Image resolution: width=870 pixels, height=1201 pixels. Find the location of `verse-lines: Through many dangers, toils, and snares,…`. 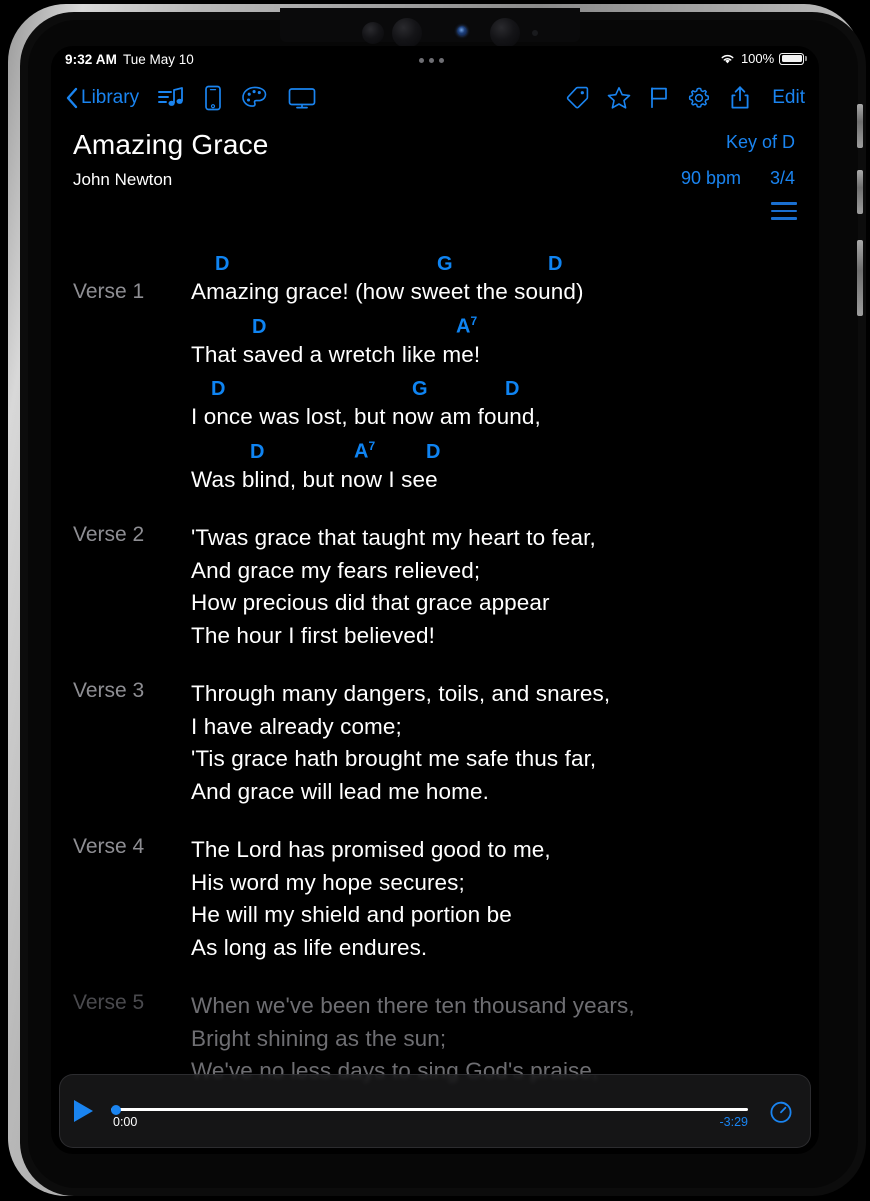

verse-lines: Through many dangers, toils, and snares,… is located at coordinates (505, 743).